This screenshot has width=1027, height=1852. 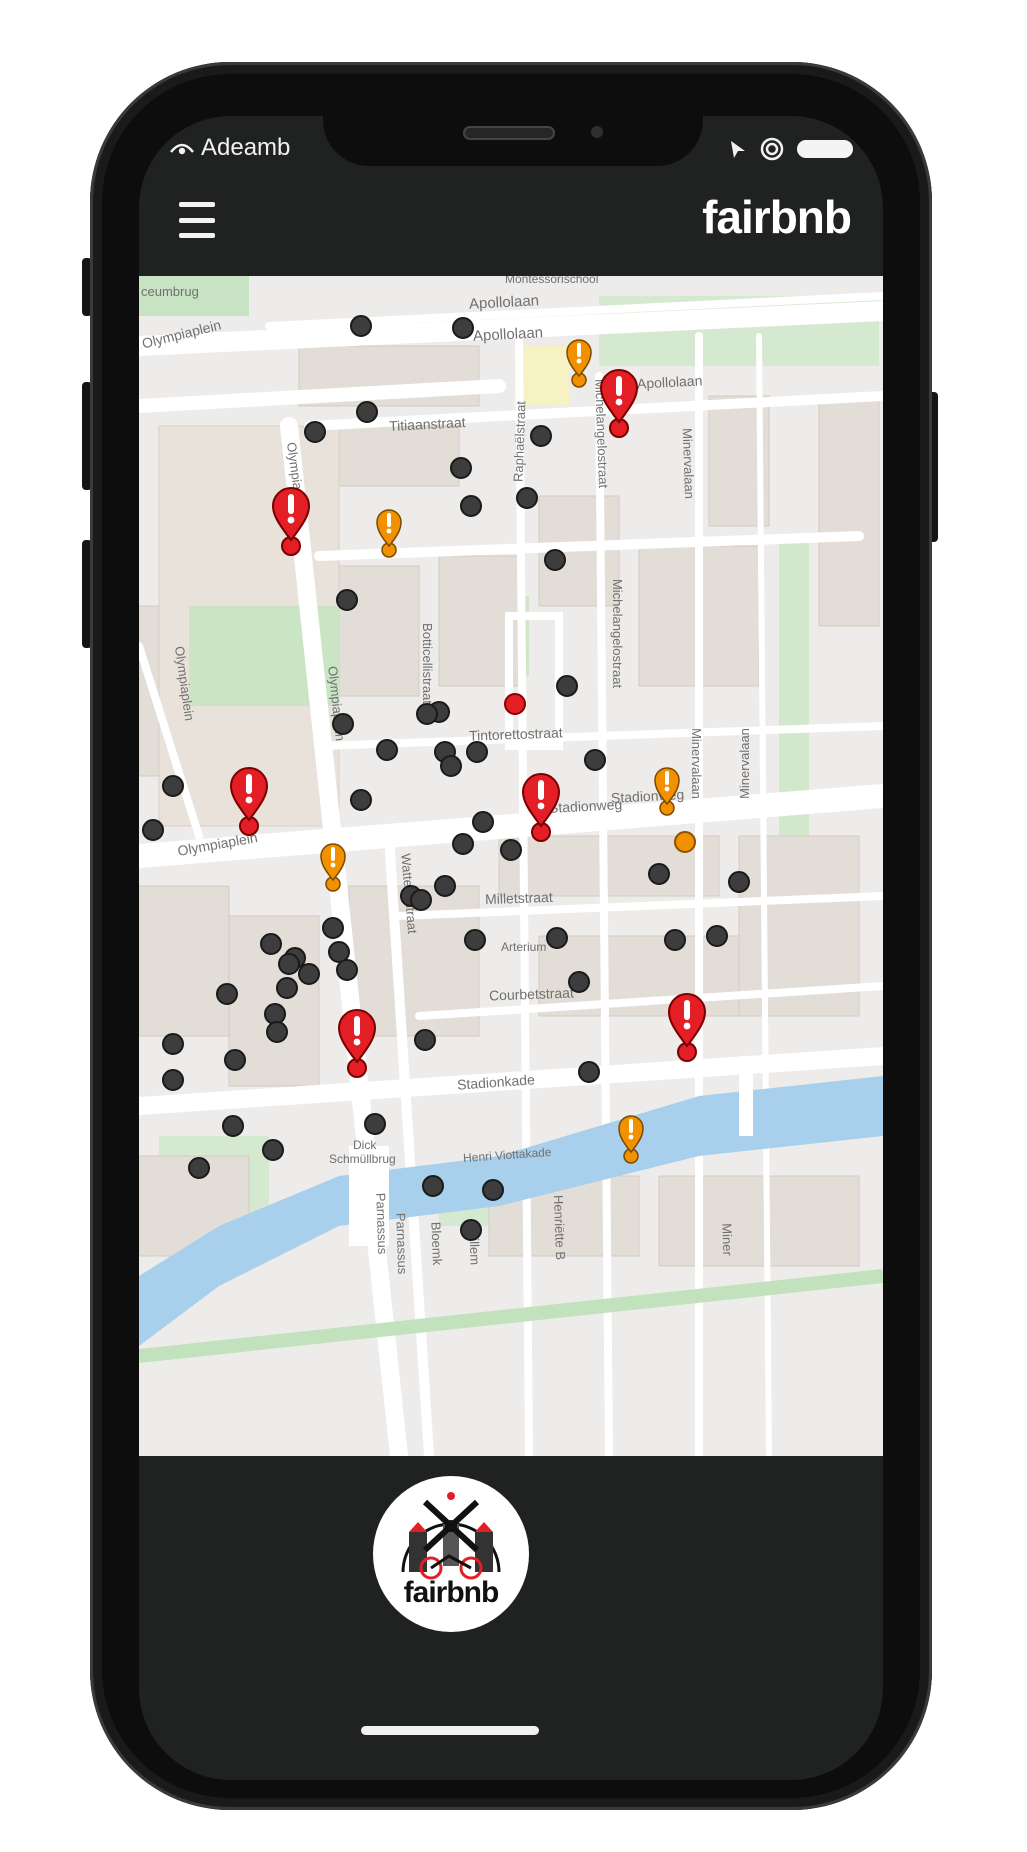 What do you see at coordinates (524, 947) in the screenshot?
I see `street-label: Arterium` at bounding box center [524, 947].